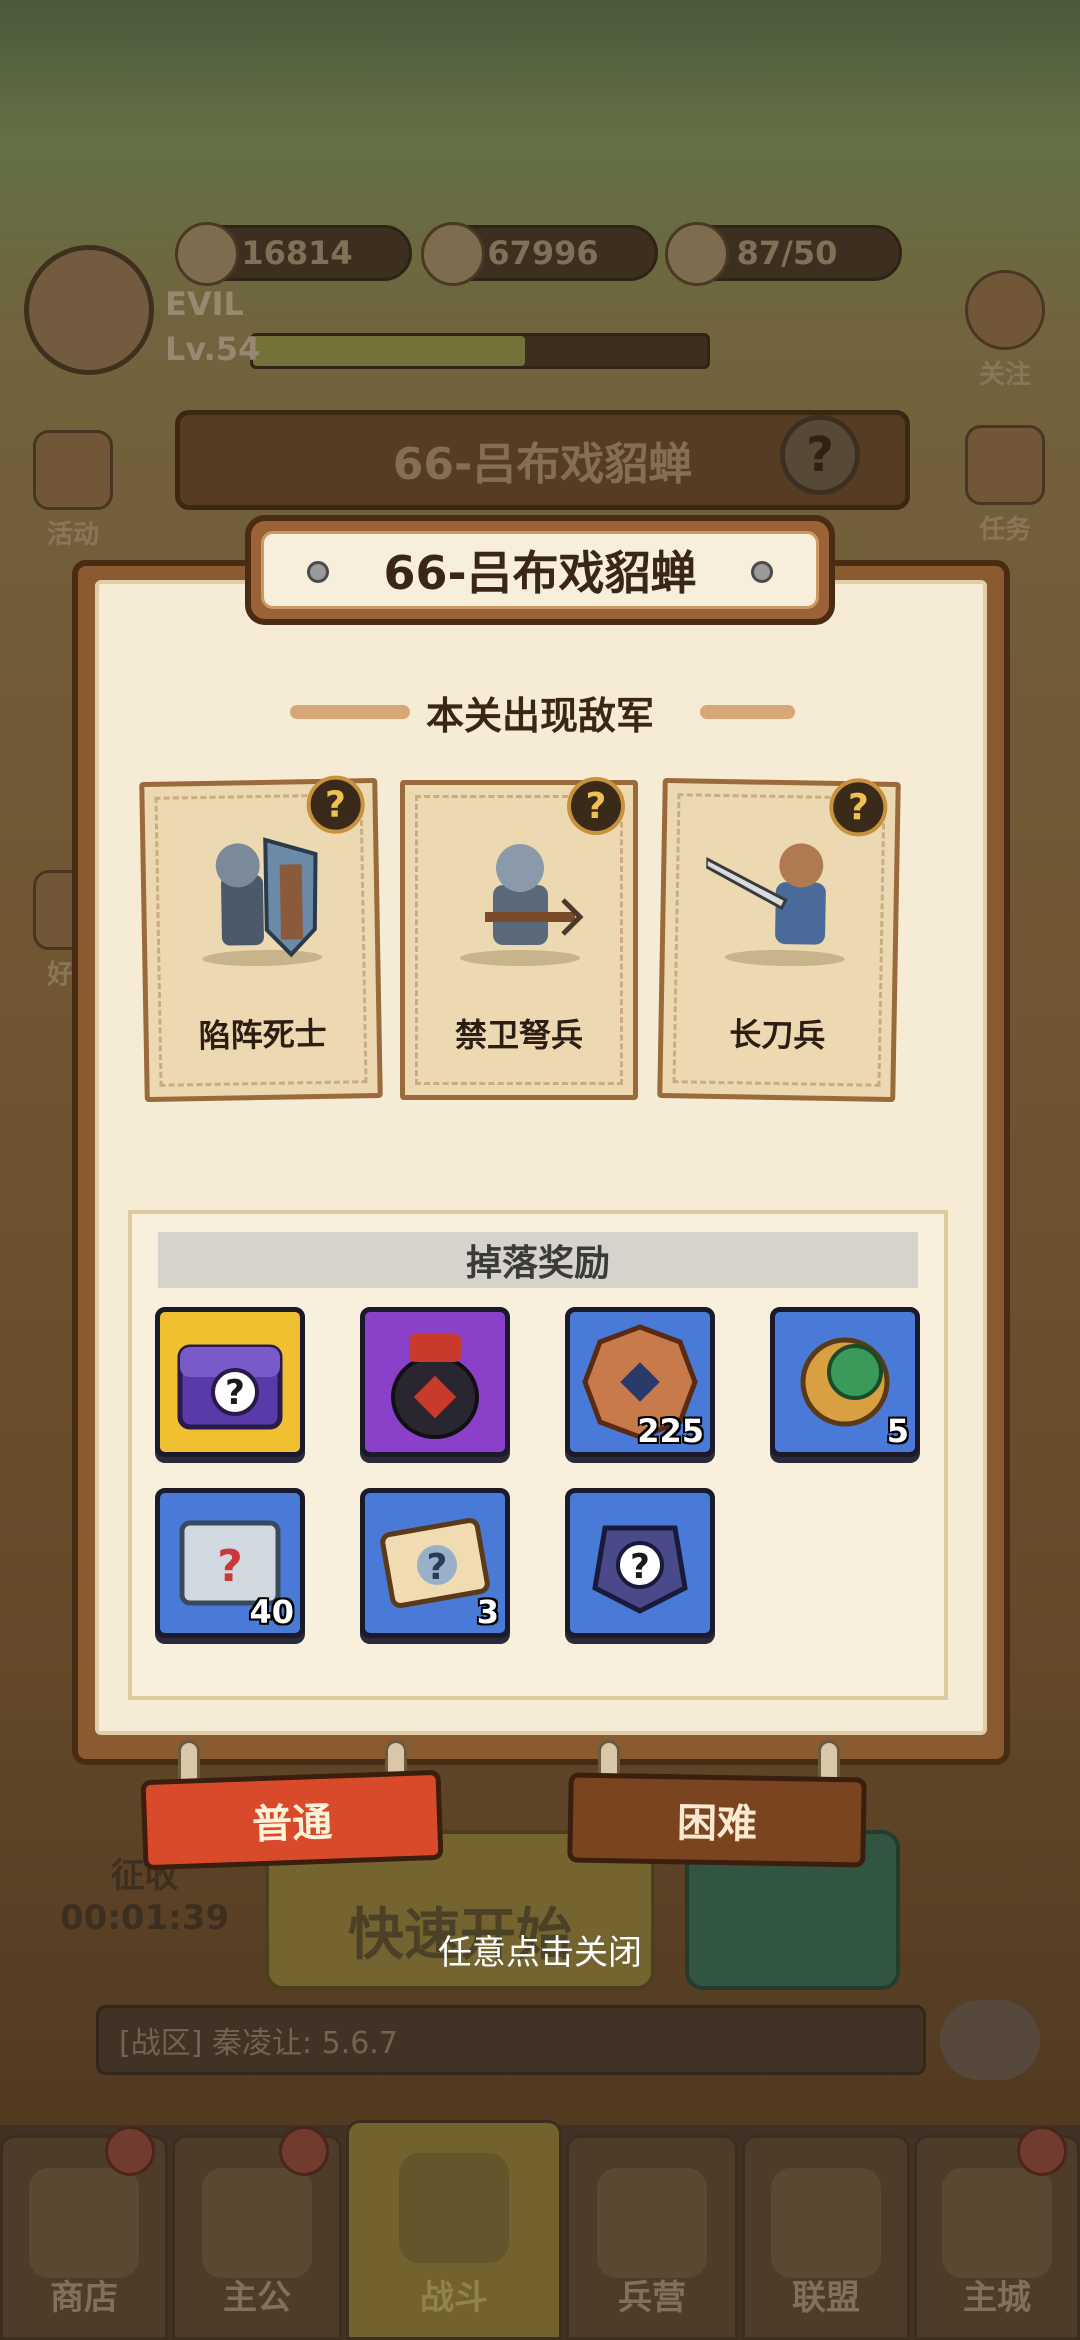 This screenshot has width=1080, height=2340. What do you see at coordinates (271, 1612) in the screenshot?
I see `item-count: 40` at bounding box center [271, 1612].